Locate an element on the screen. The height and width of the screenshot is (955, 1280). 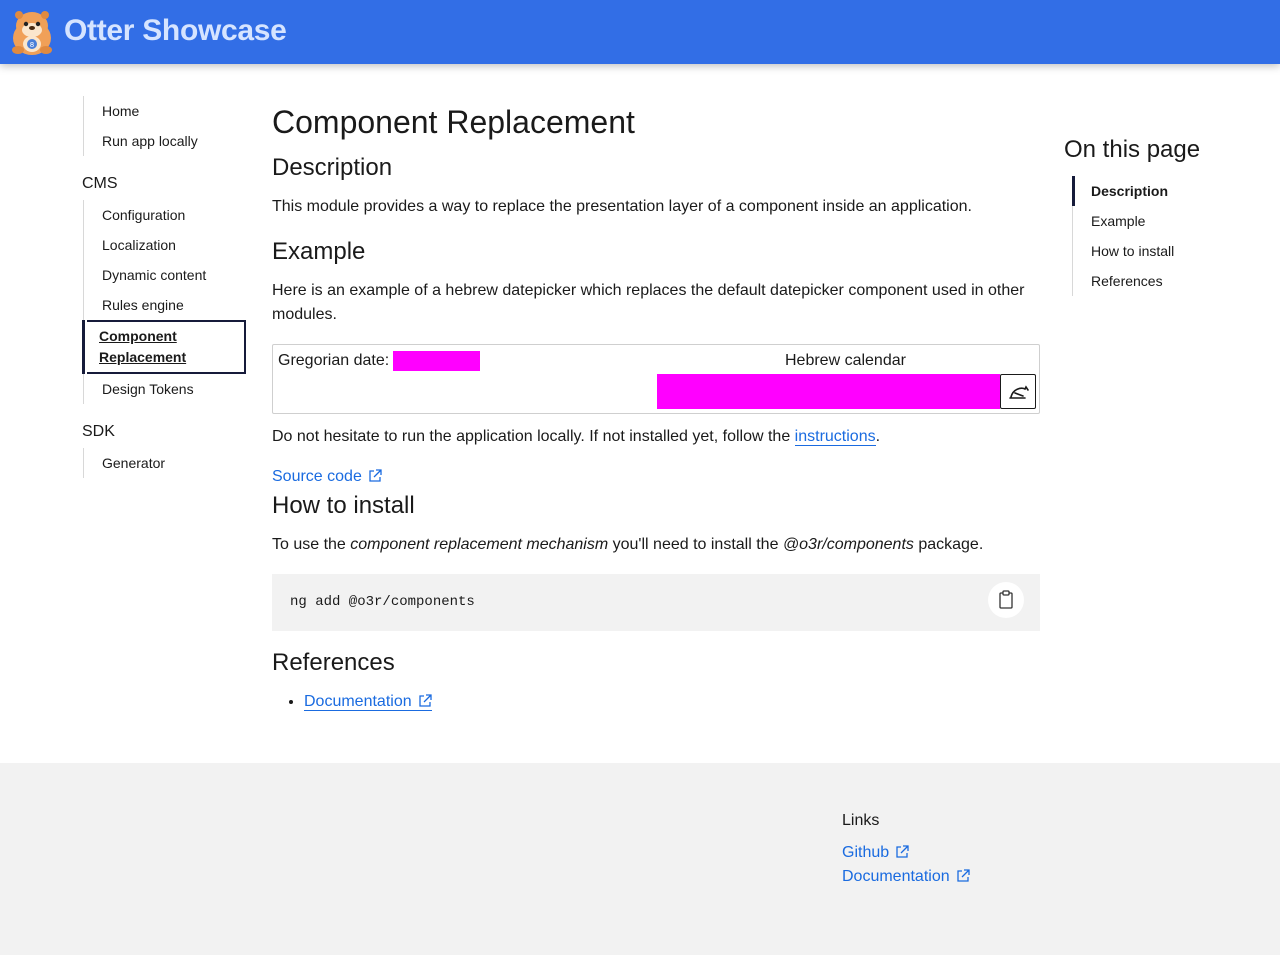
documentation-link-label: Documentation is located at coordinates (358, 701).